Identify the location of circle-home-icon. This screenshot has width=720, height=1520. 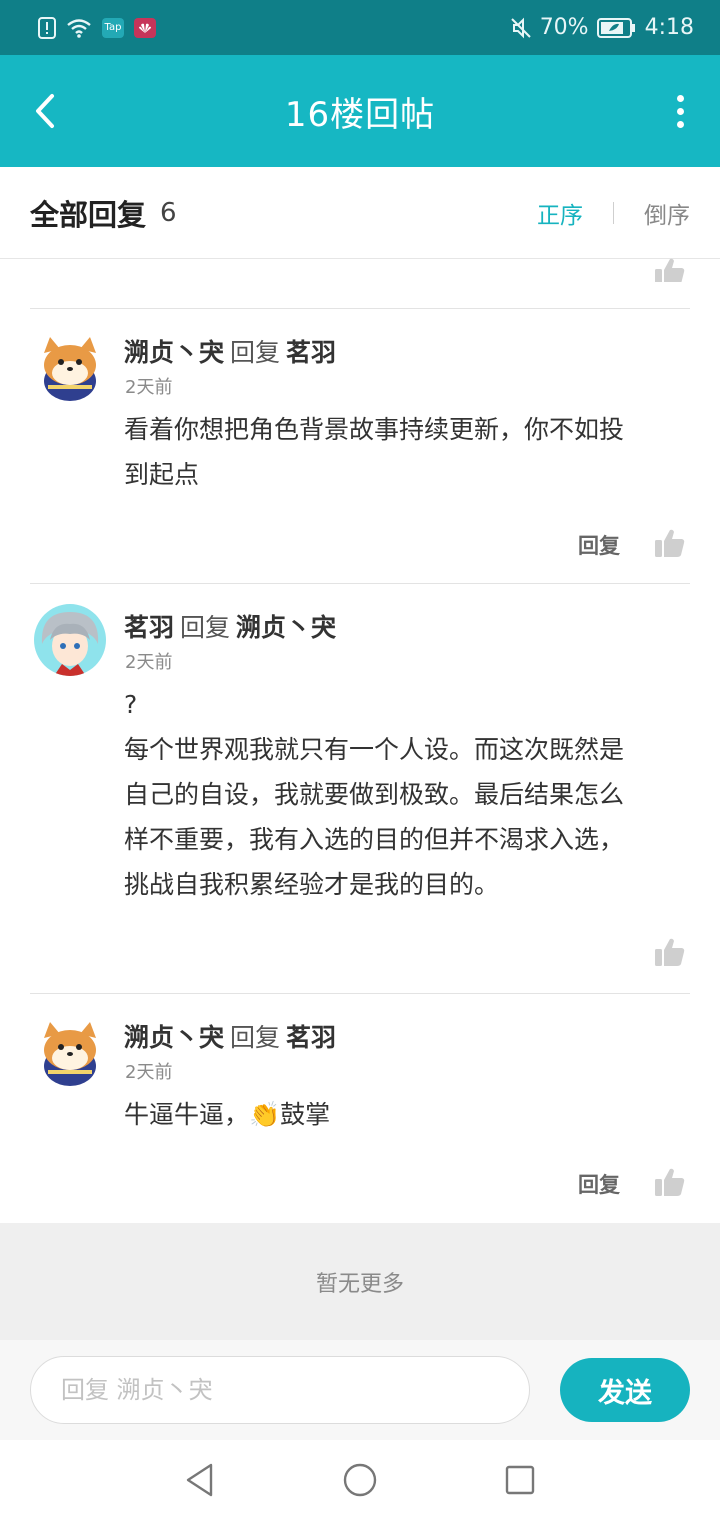
(360, 1480).